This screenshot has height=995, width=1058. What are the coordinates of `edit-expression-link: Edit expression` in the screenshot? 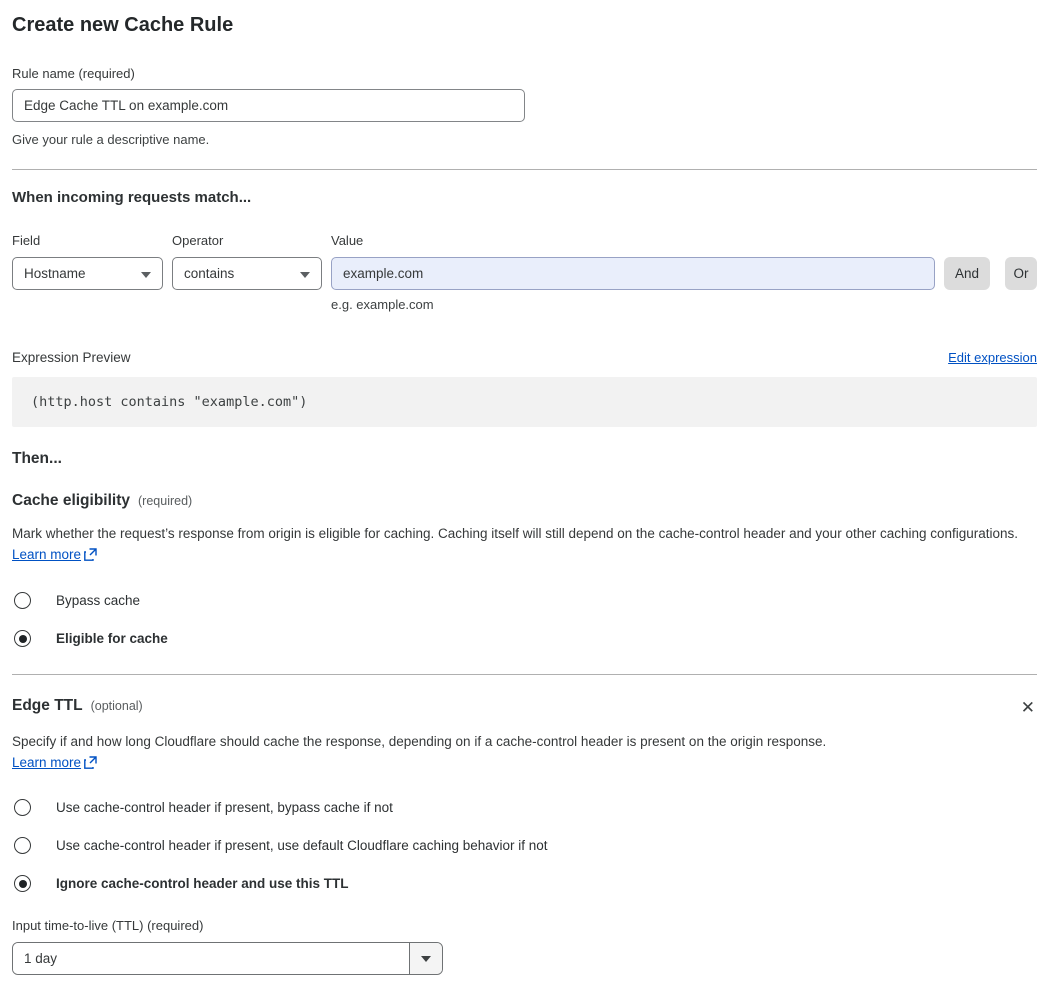 It's located at (992, 357).